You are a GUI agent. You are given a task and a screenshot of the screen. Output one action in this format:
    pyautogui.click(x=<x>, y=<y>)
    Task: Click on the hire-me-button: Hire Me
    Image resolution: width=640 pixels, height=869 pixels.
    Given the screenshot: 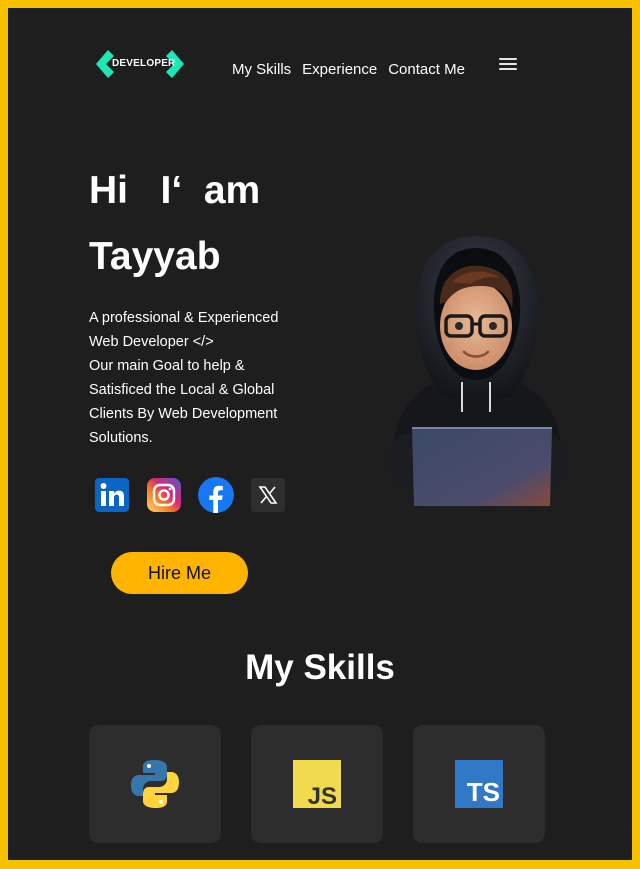 What is the action you would take?
    pyautogui.click(x=179, y=573)
    